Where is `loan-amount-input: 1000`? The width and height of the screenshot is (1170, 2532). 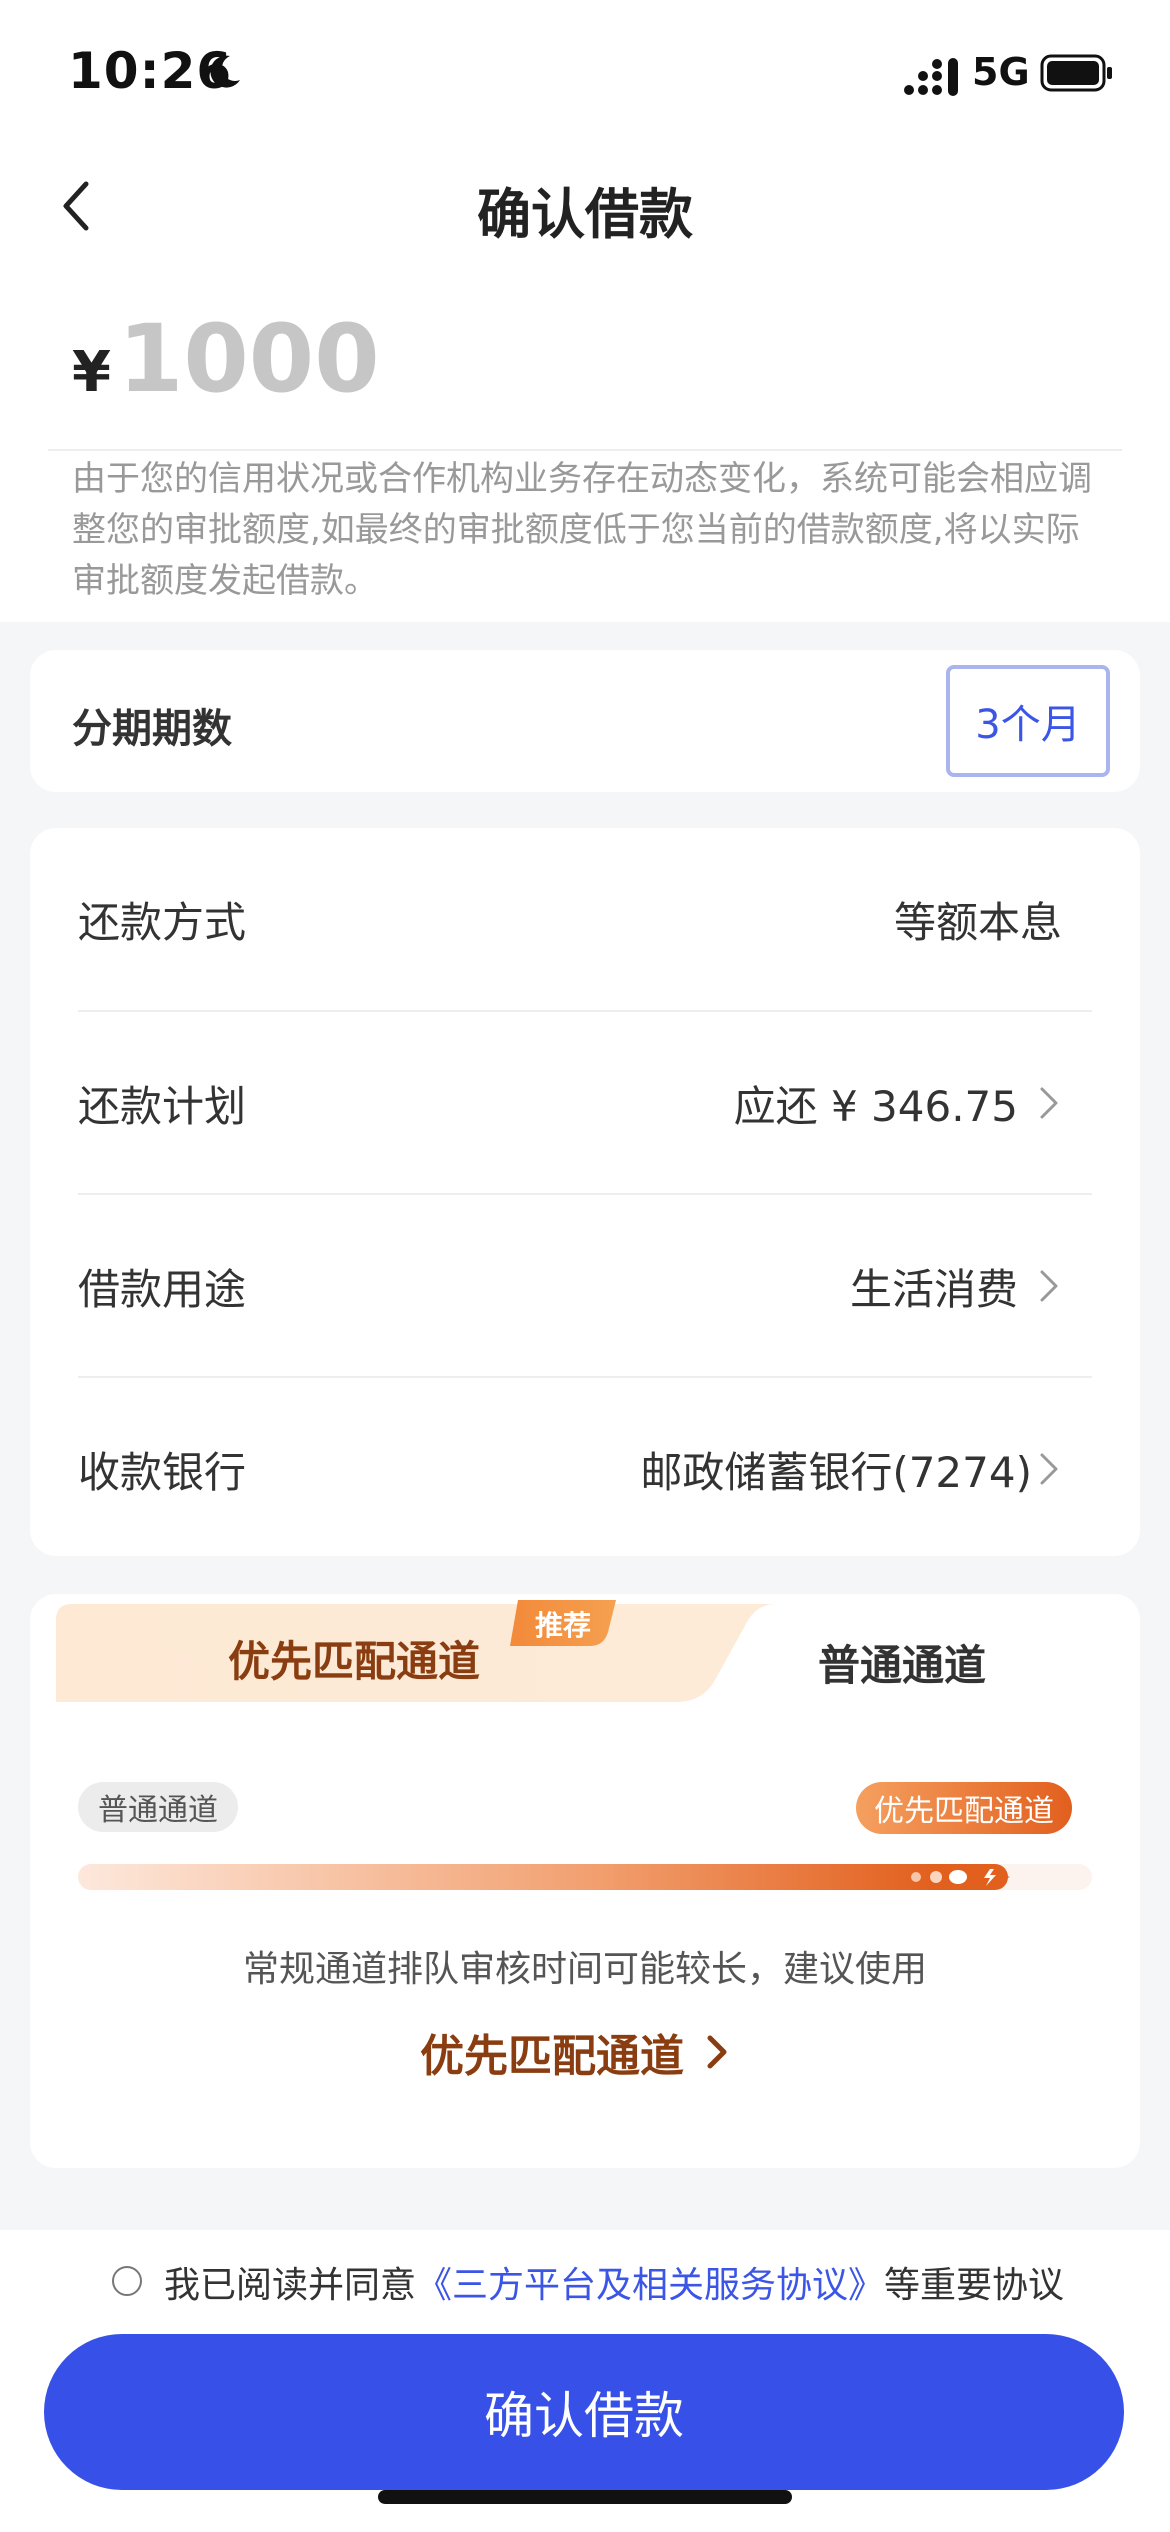
loan-amount-input: 1000 is located at coordinates (249, 359).